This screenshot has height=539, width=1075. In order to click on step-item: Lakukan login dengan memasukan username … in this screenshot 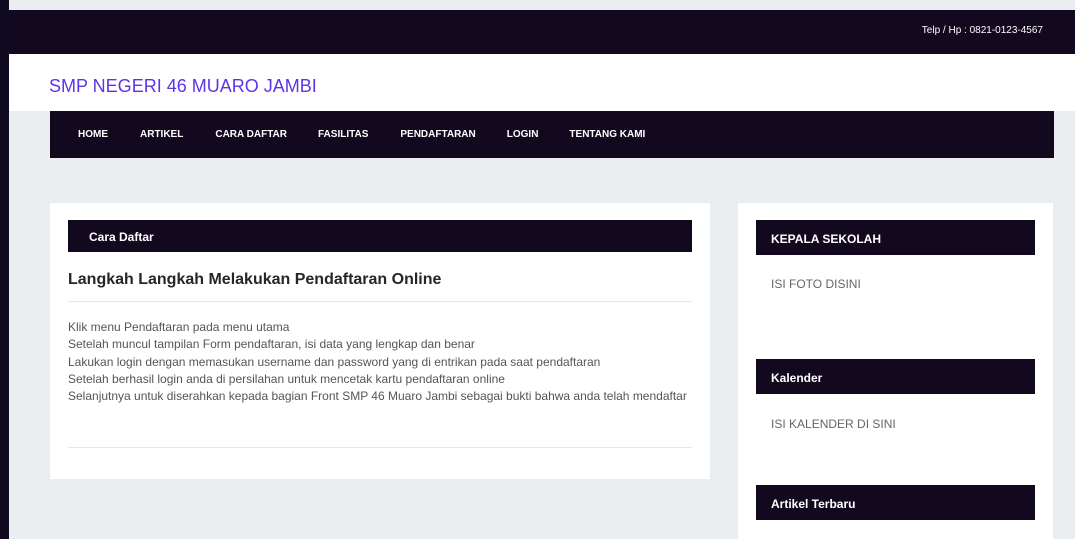, I will do `click(334, 361)`.